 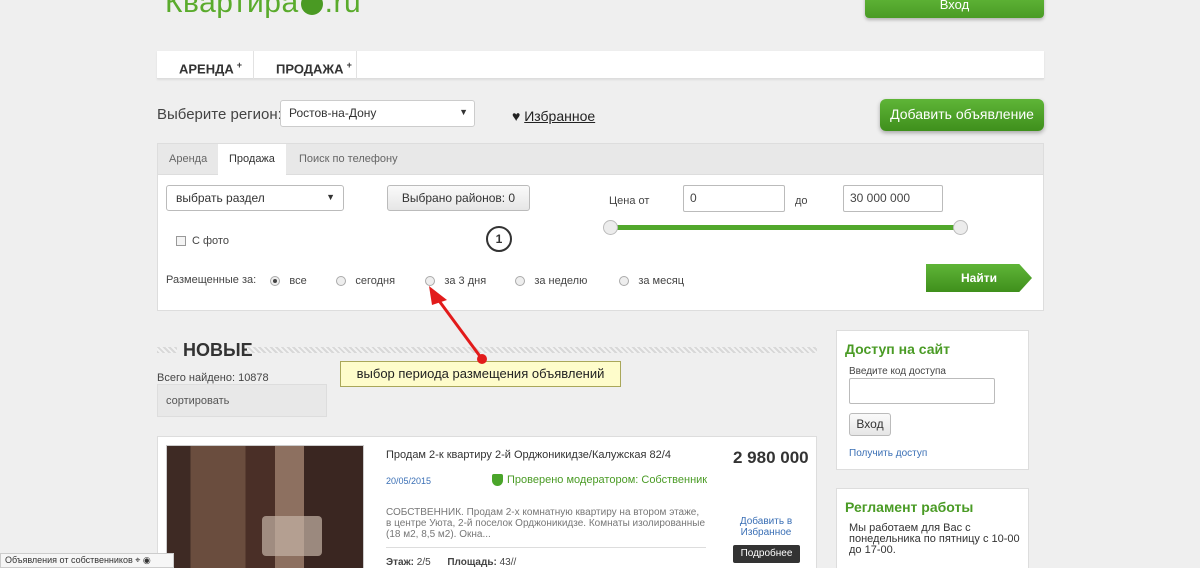 I want to click on filter-tabs: Аренда Продажа Поиск по телефону, so click(x=600, y=160).